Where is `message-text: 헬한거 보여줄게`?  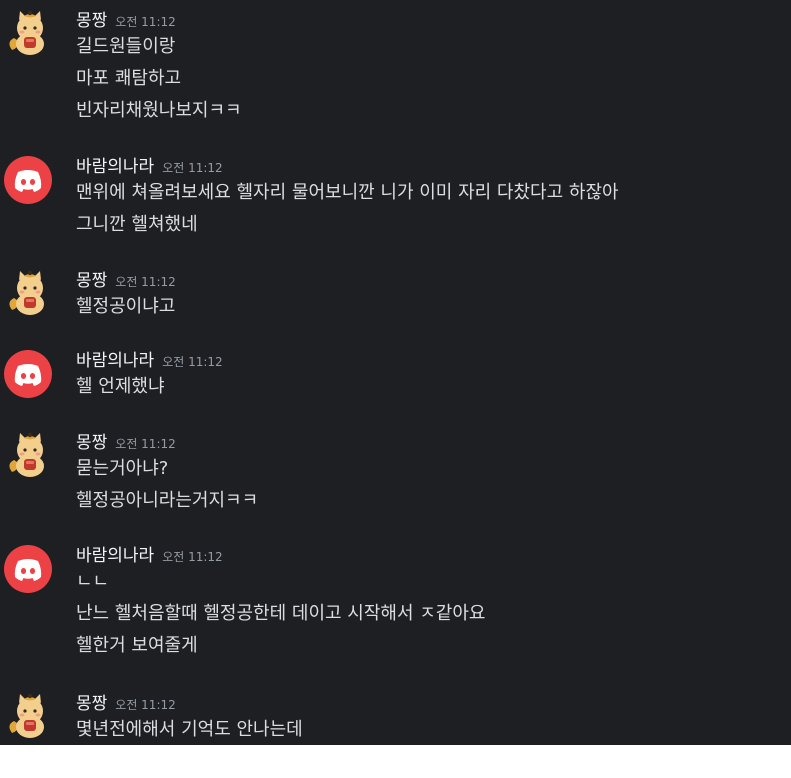 message-text: 헬한거 보여줄게 is located at coordinates (137, 645).